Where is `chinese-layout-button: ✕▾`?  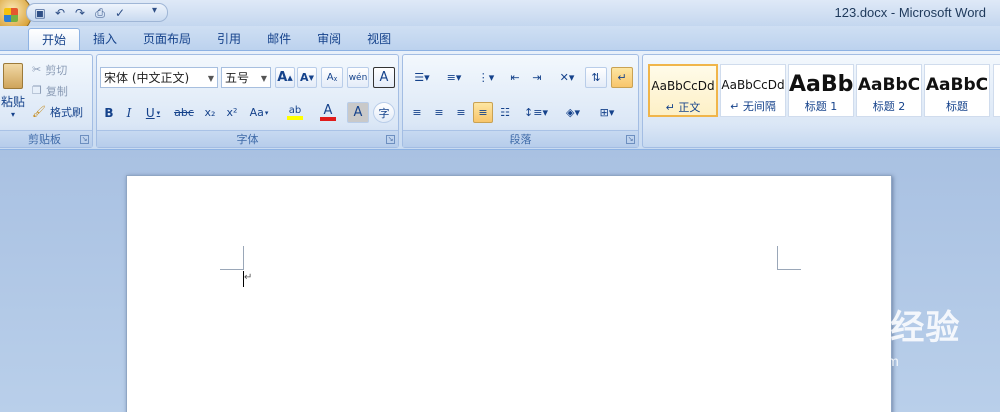
chinese-layout-button: ✕▾ is located at coordinates (567, 77).